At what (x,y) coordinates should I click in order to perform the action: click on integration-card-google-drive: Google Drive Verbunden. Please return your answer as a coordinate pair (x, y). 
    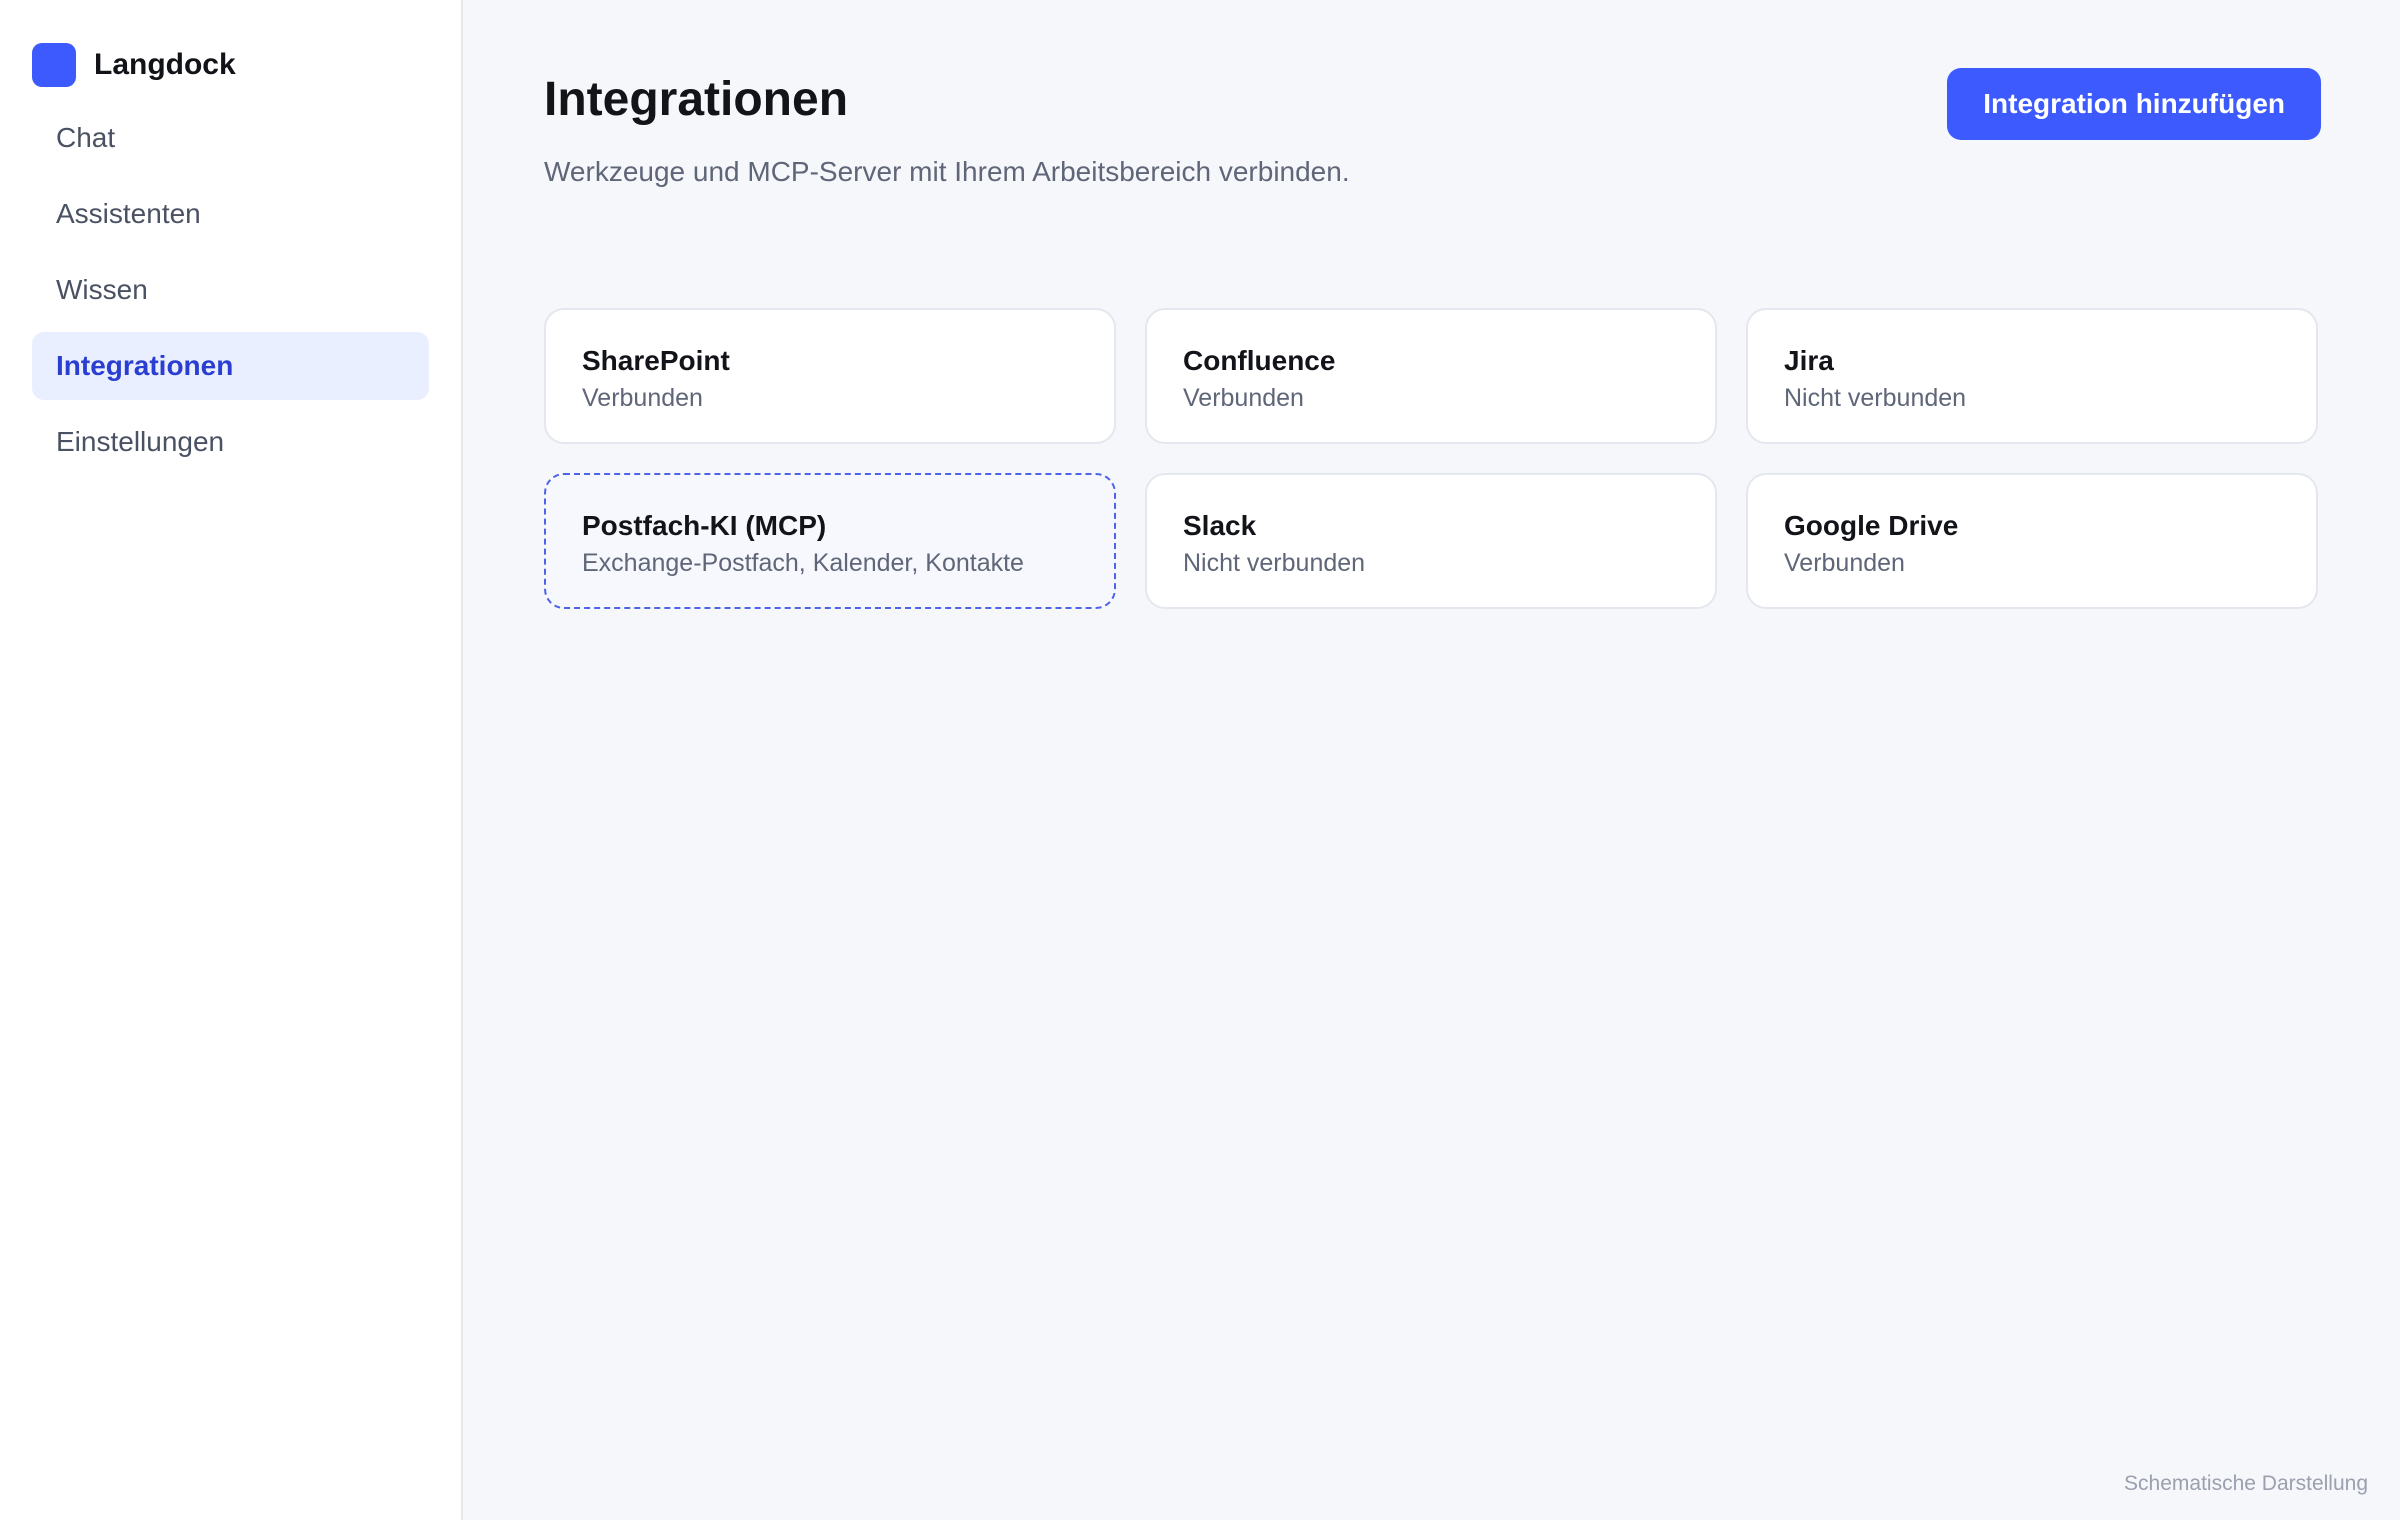
    Looking at the image, I should click on (2032, 541).